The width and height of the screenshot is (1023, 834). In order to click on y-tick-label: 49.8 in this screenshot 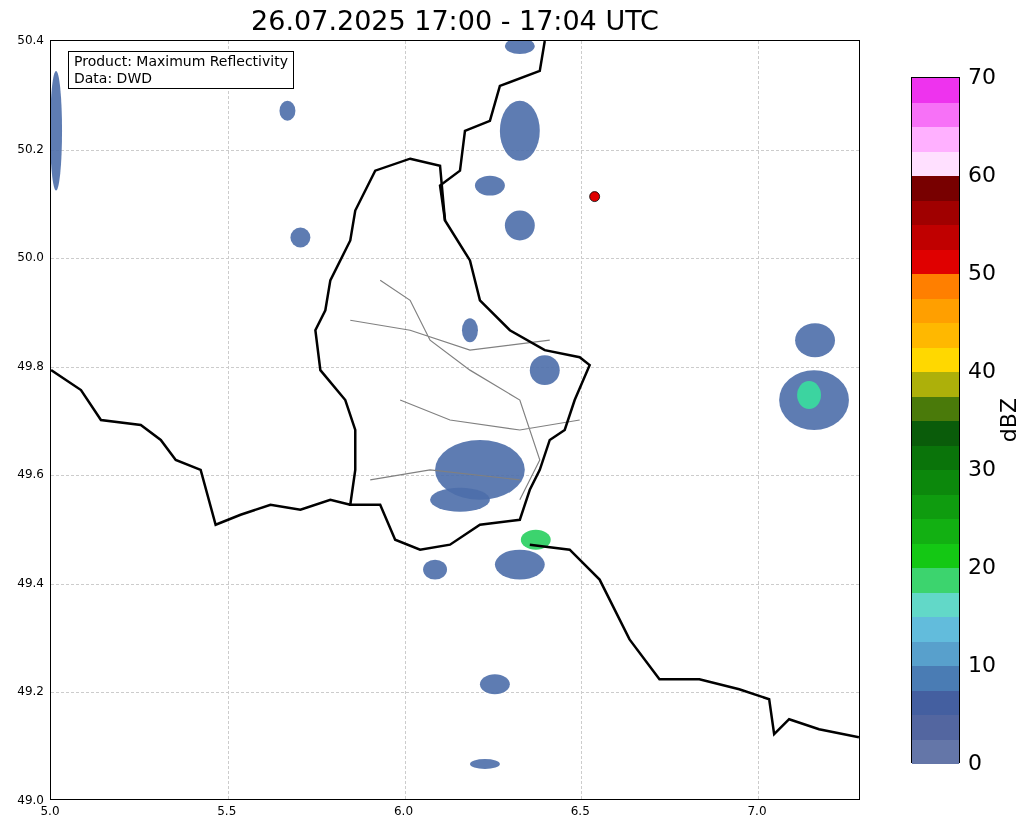, I will do `click(30, 365)`.